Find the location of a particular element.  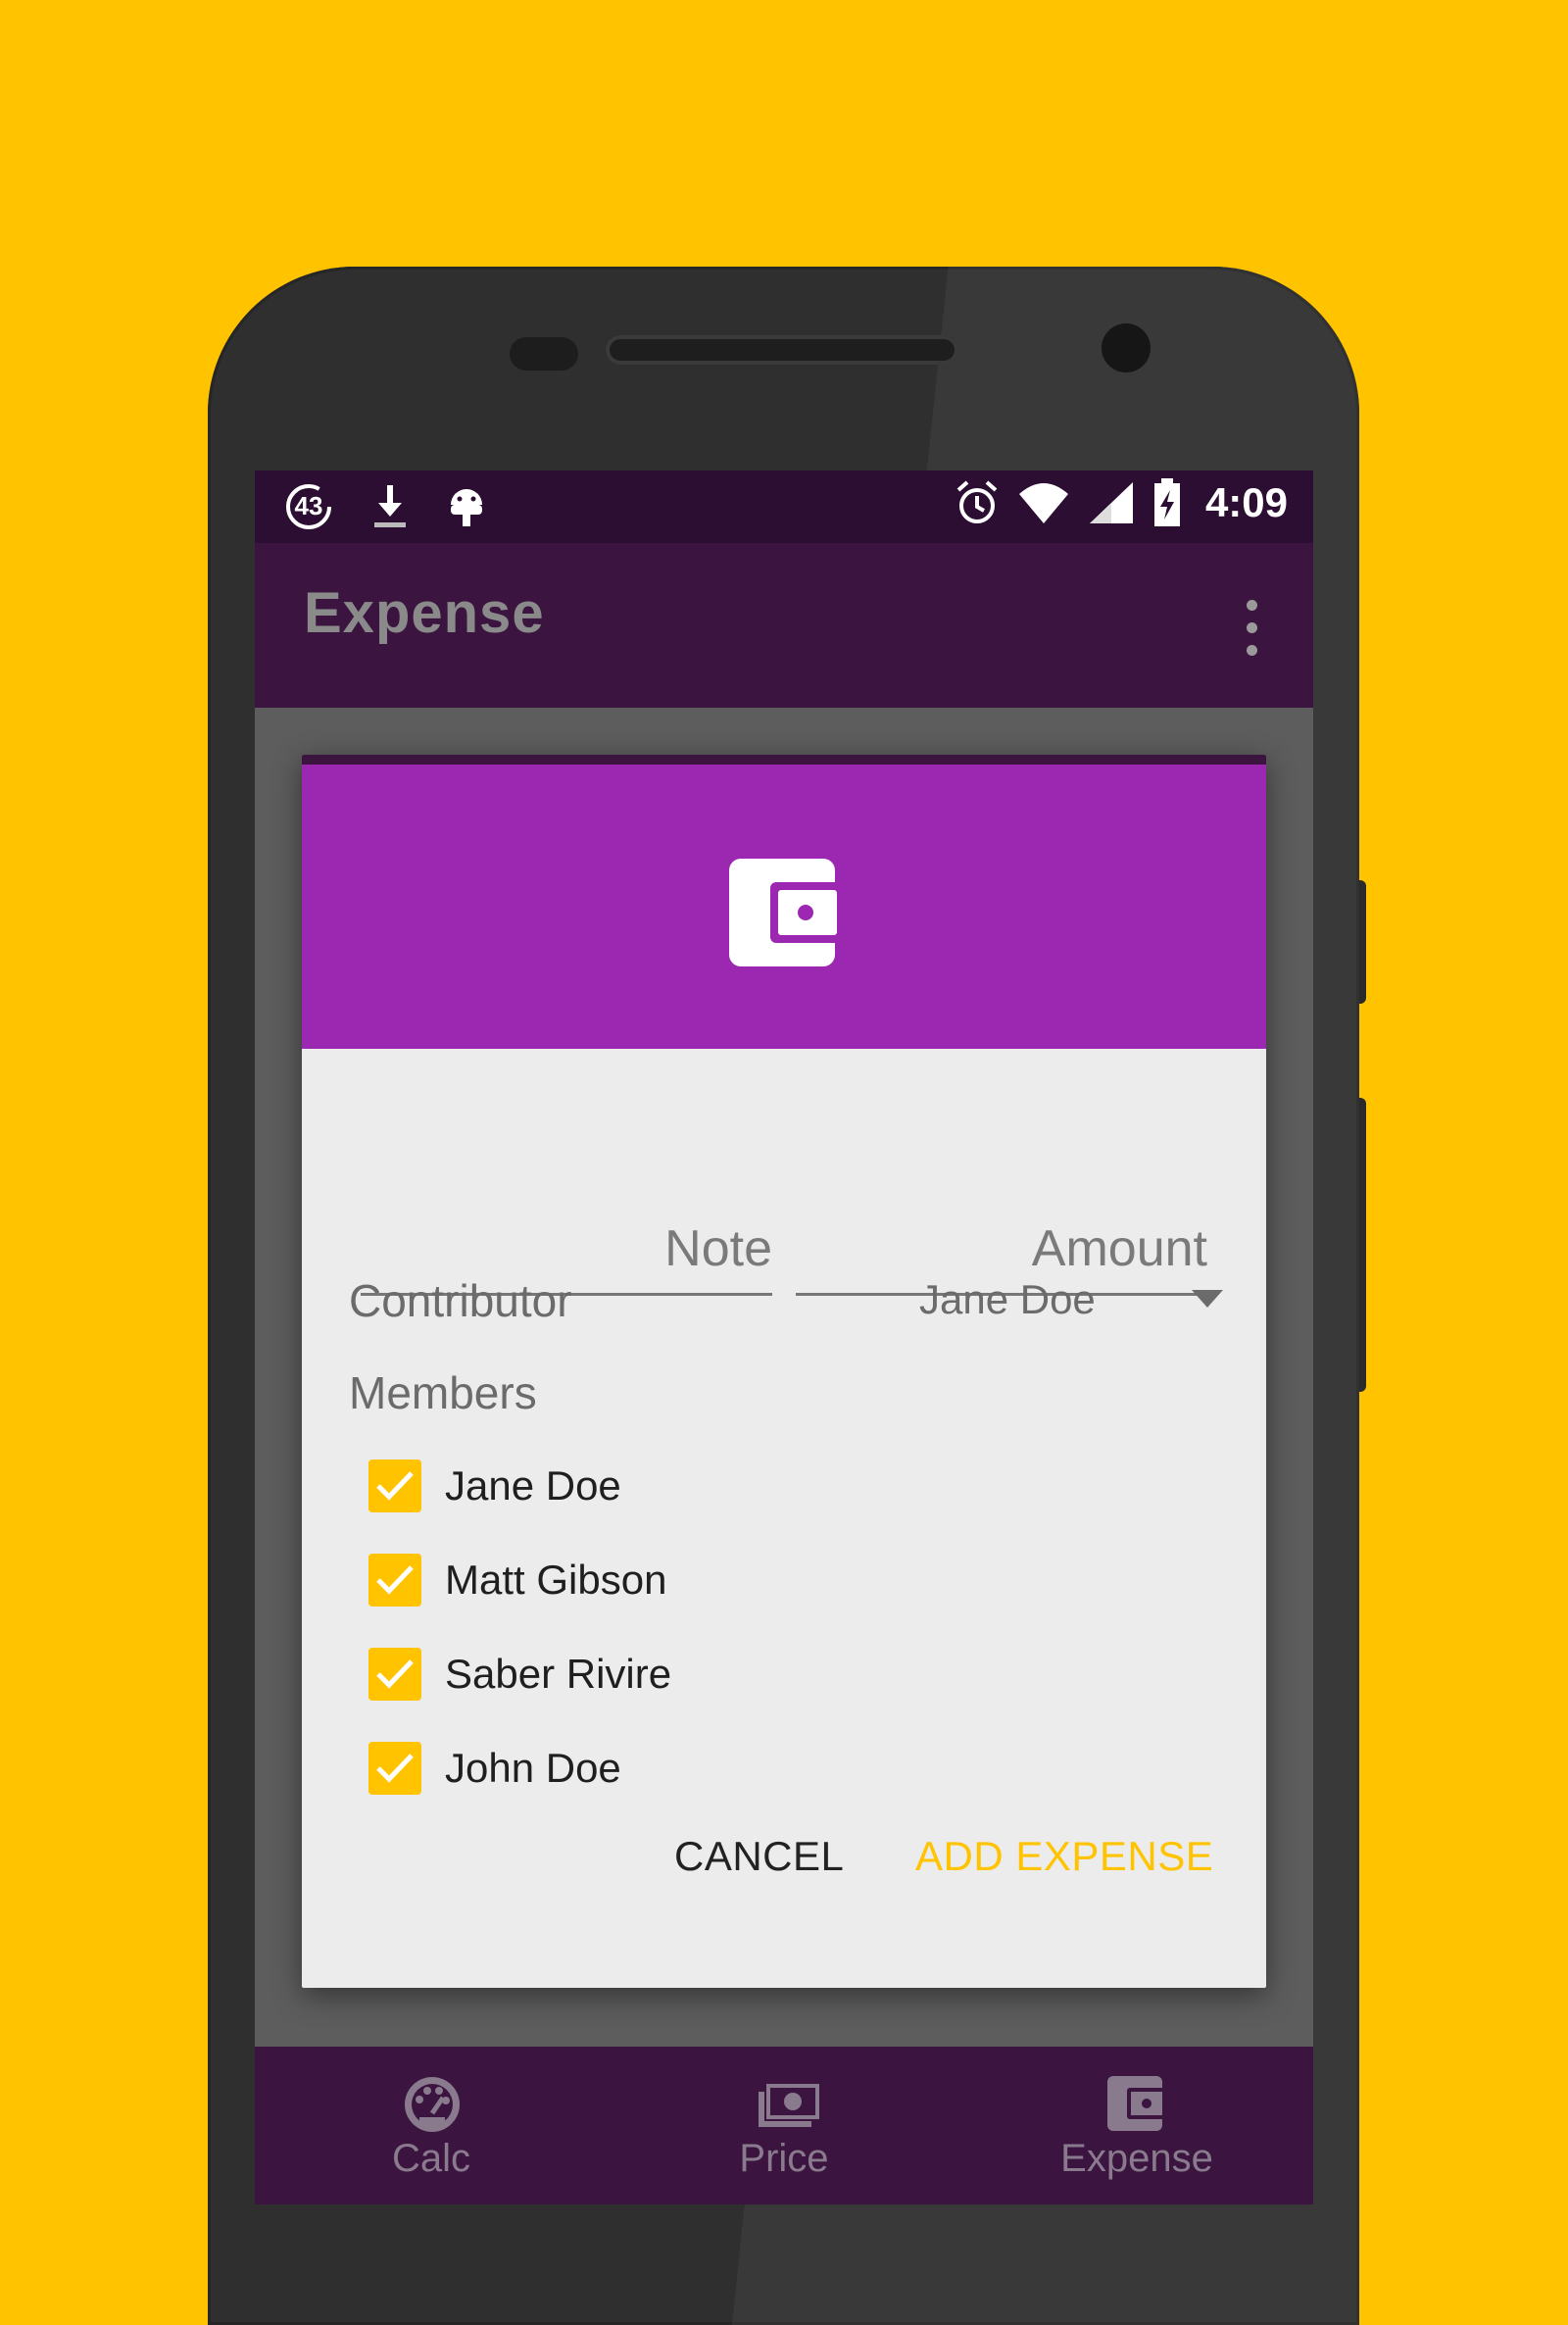

status-time: 4:09 is located at coordinates (1246, 502).